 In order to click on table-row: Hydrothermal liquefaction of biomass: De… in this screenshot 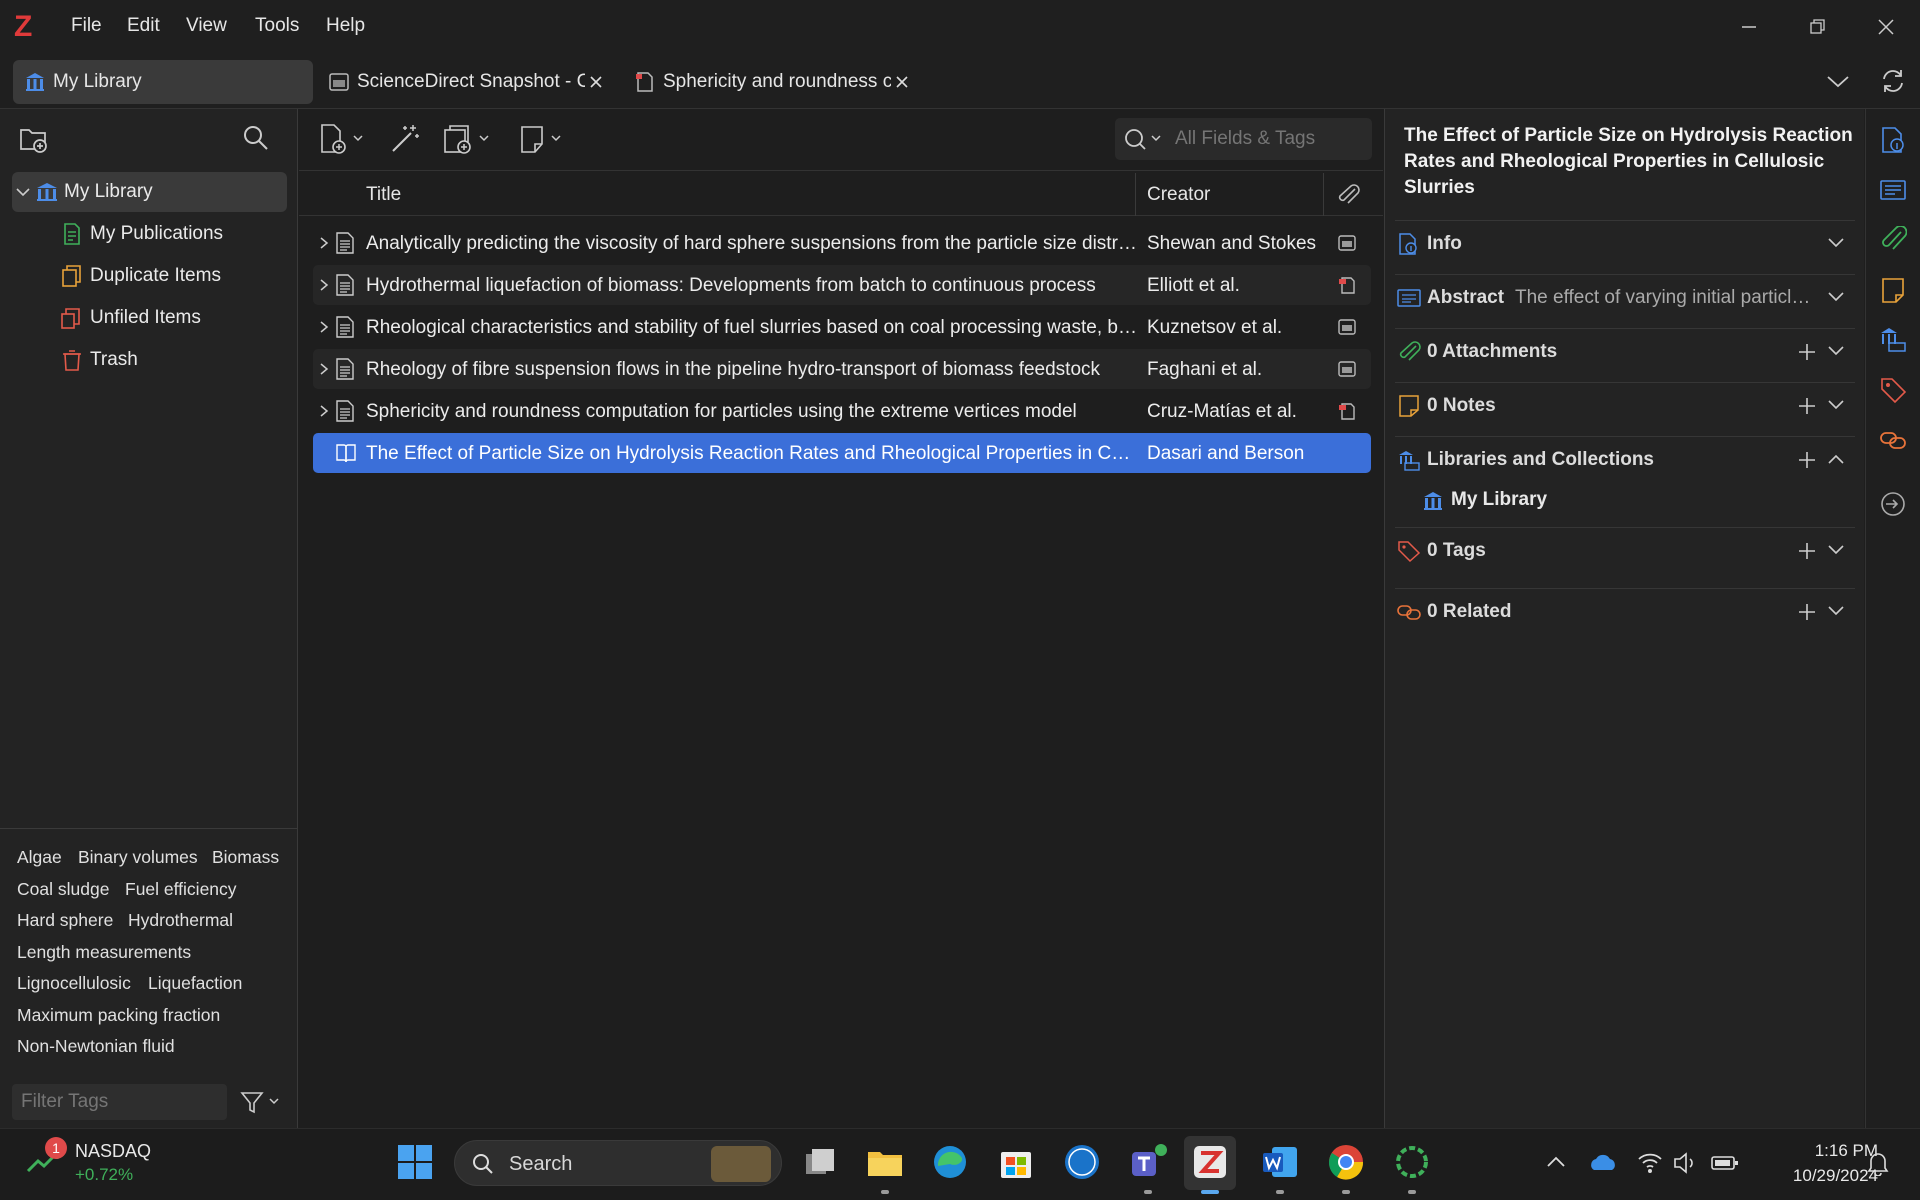, I will do `click(842, 285)`.